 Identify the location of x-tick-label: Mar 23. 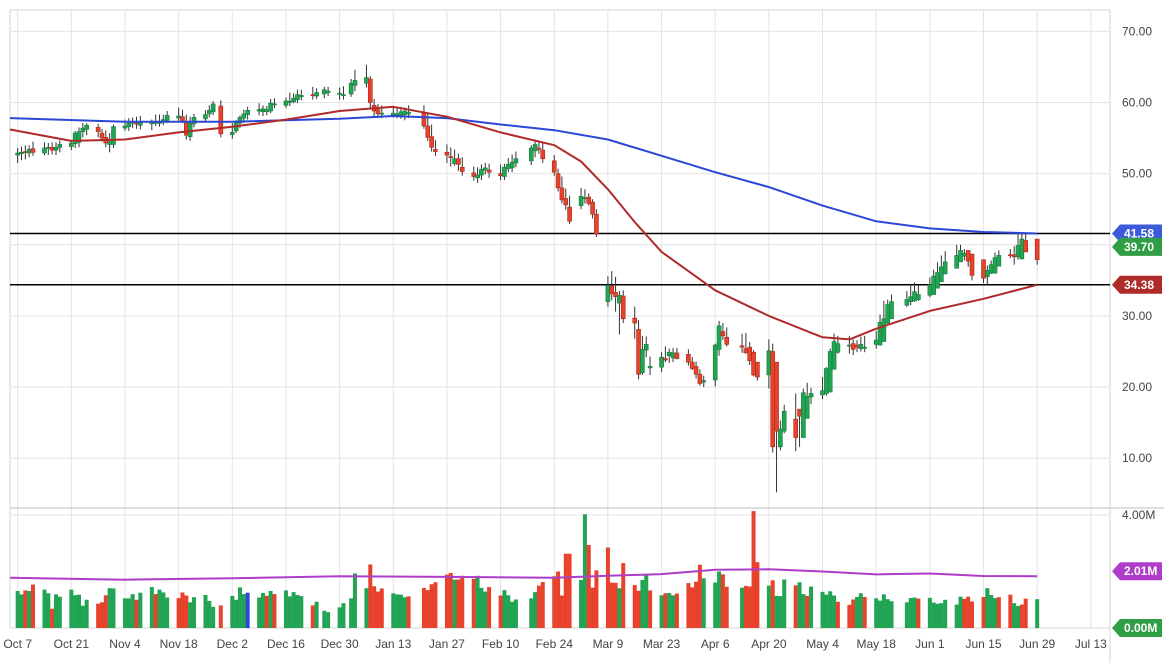
(662, 644).